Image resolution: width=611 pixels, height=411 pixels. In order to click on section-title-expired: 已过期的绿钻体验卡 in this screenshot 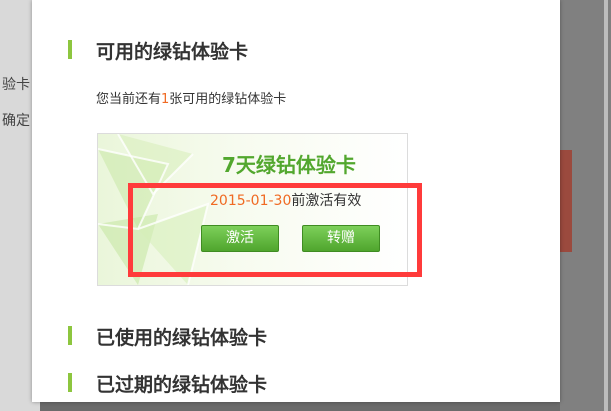, I will do `click(167, 383)`.